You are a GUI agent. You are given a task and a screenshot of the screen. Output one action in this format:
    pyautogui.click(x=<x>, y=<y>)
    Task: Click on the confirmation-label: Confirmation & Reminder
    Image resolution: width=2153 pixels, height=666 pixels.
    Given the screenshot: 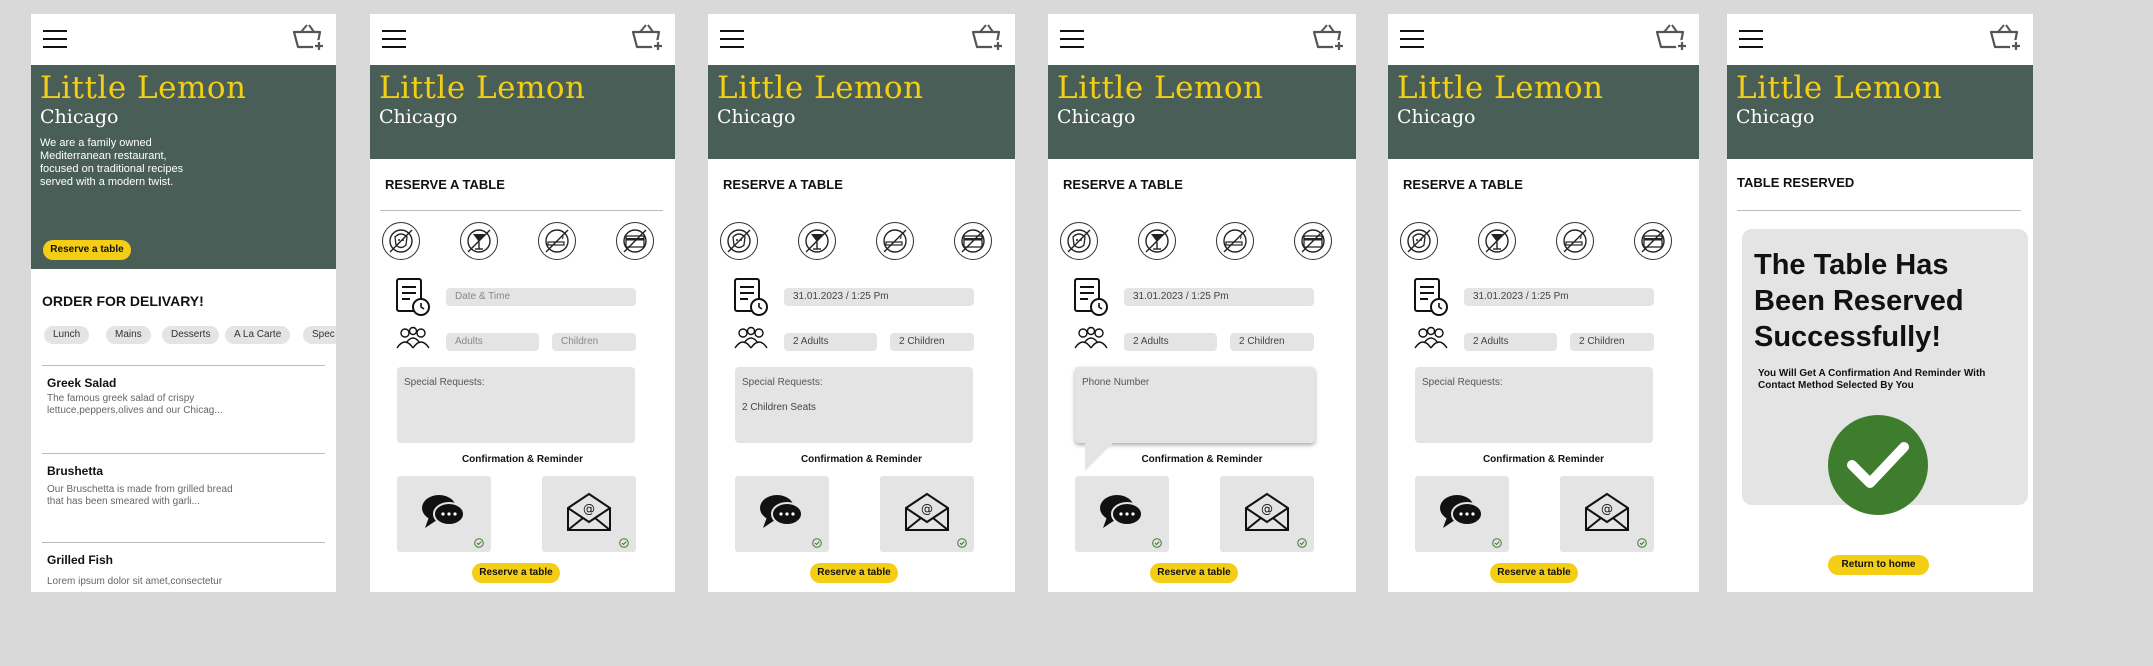 What is the action you would take?
    pyautogui.click(x=861, y=459)
    